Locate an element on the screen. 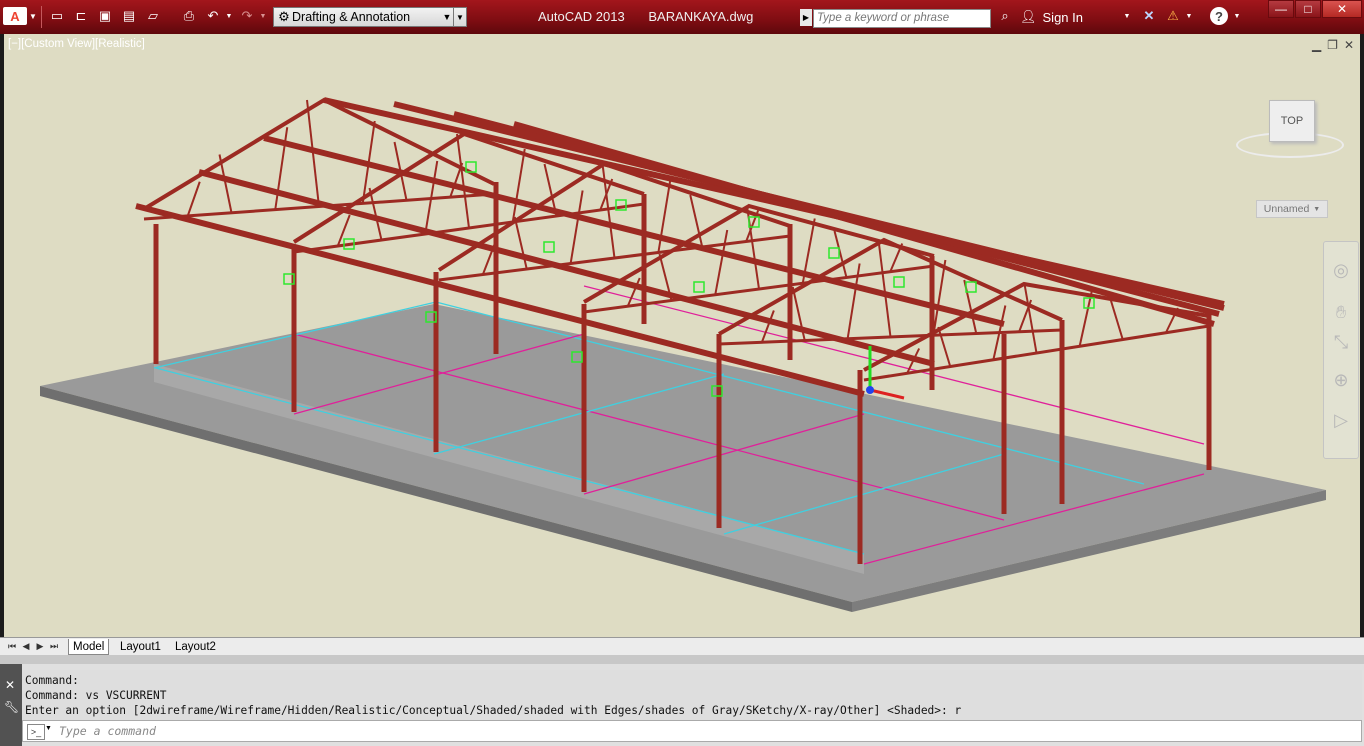 Image resolution: width=1364 pixels, height=746 pixels. save-icon: ▣ is located at coordinates (105, 16).